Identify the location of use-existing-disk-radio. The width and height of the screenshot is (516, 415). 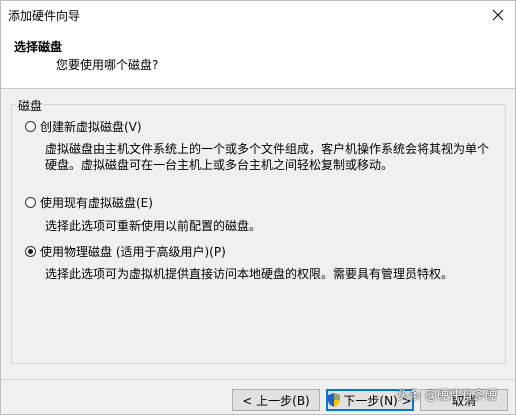
(30, 202).